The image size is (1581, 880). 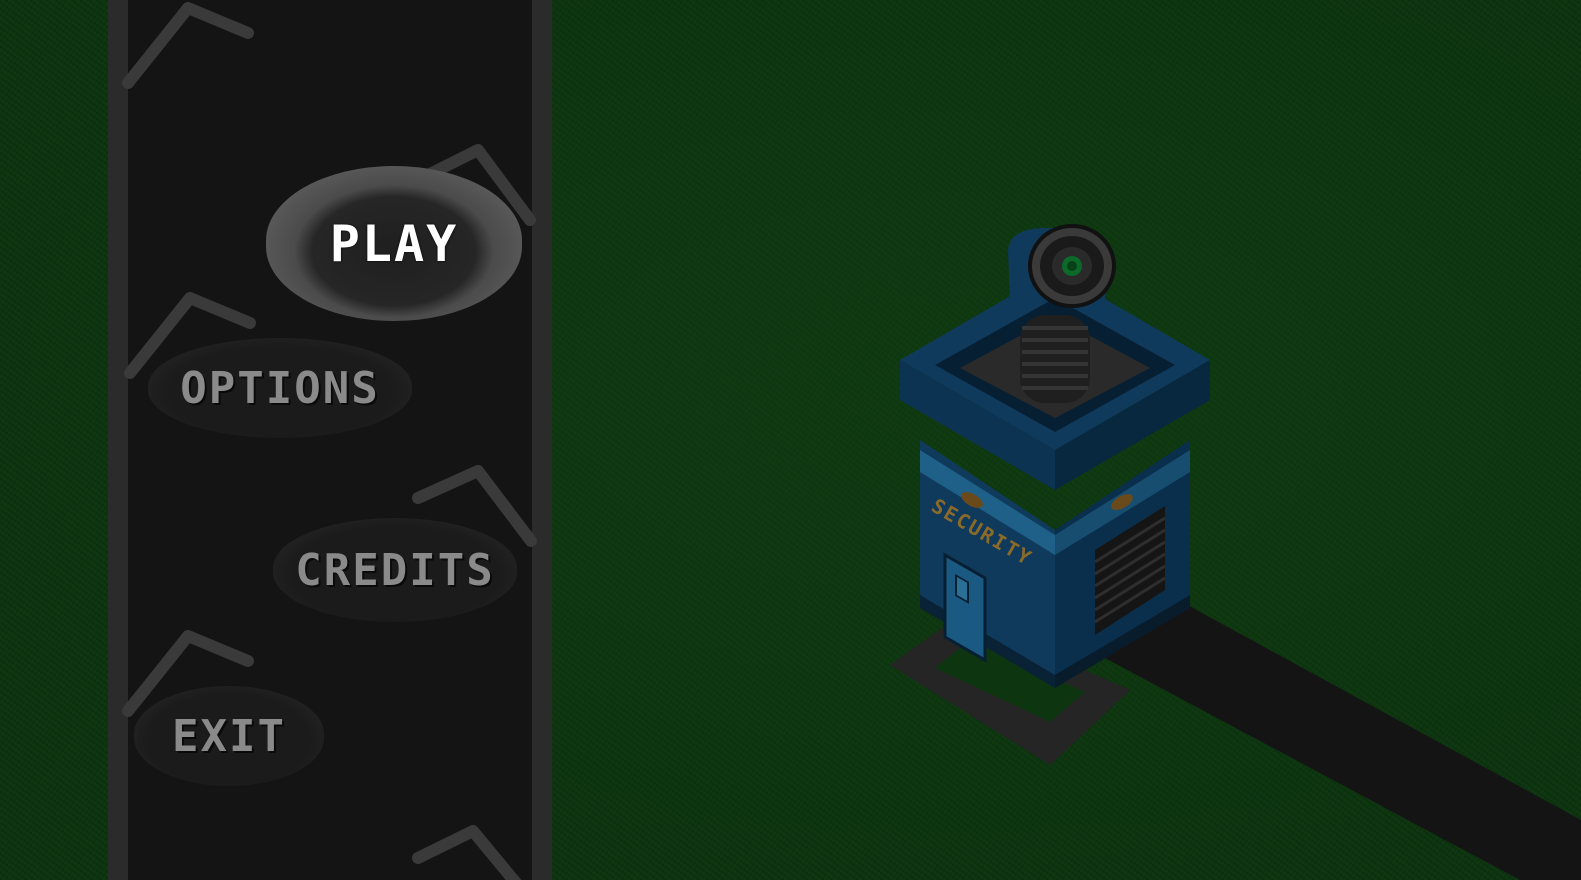 I want to click on options-button-label: OPTIONS, so click(x=280, y=388).